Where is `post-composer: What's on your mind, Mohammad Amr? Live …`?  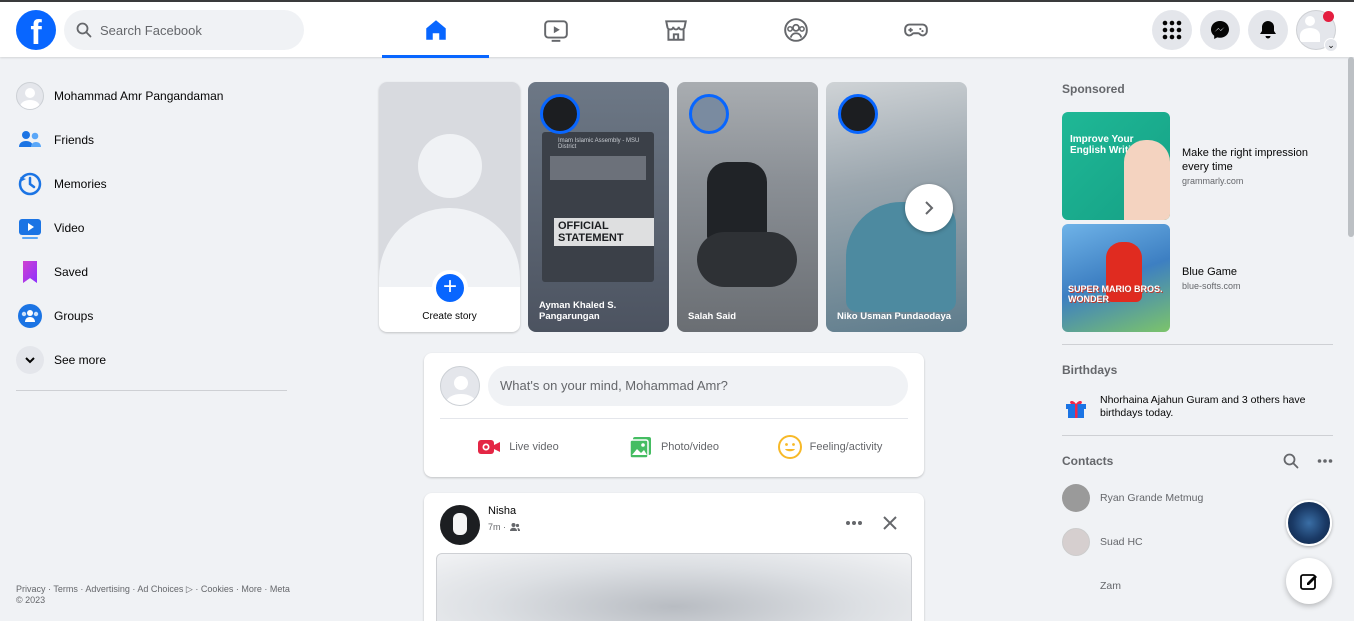 post-composer: What's on your mind, Mohammad Amr? Live … is located at coordinates (674, 415).